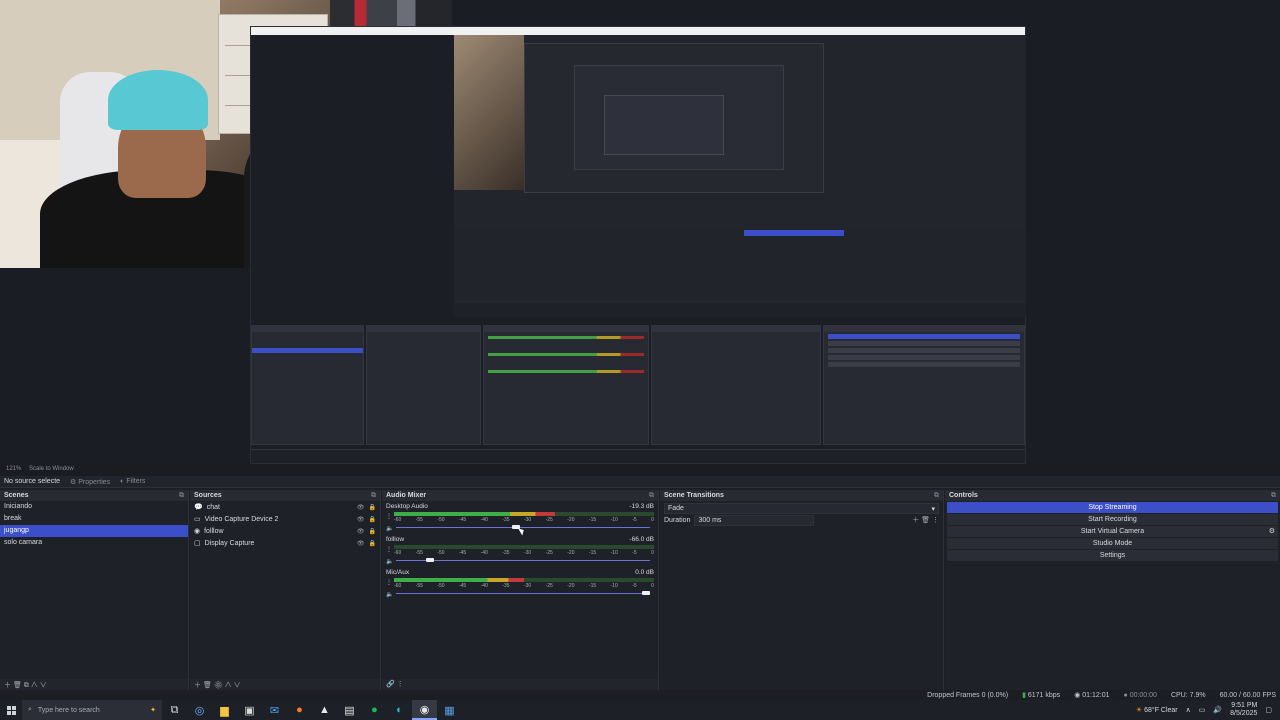 The width and height of the screenshot is (1280, 720). Describe the element at coordinates (399, 710) in the screenshot. I see `edge-icon: ◐` at that location.